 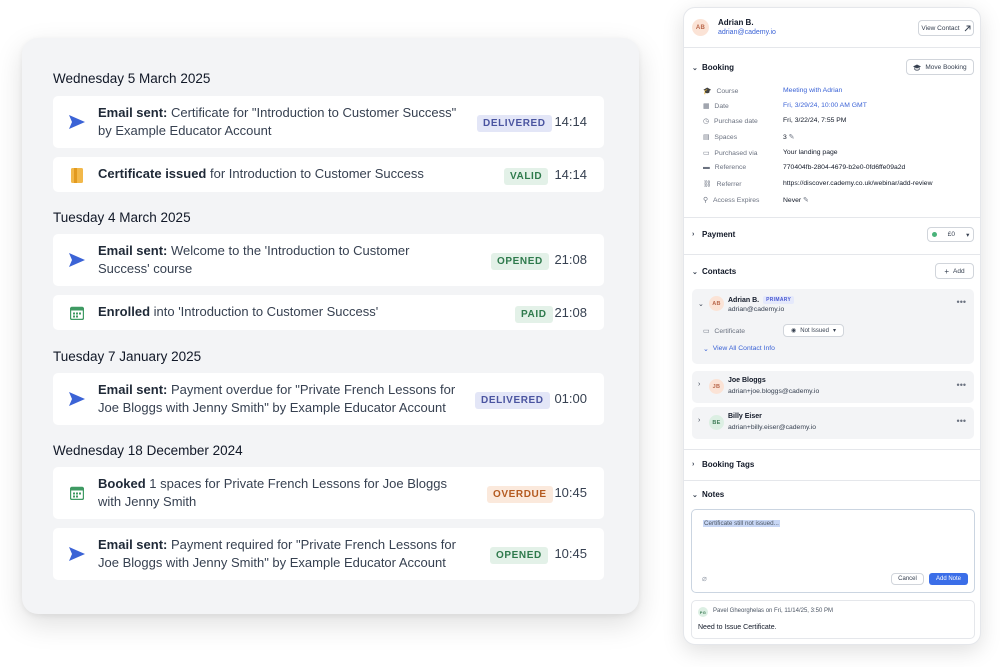 I want to click on day-heading: Tuesday 4 March 2025, so click(x=122, y=217).